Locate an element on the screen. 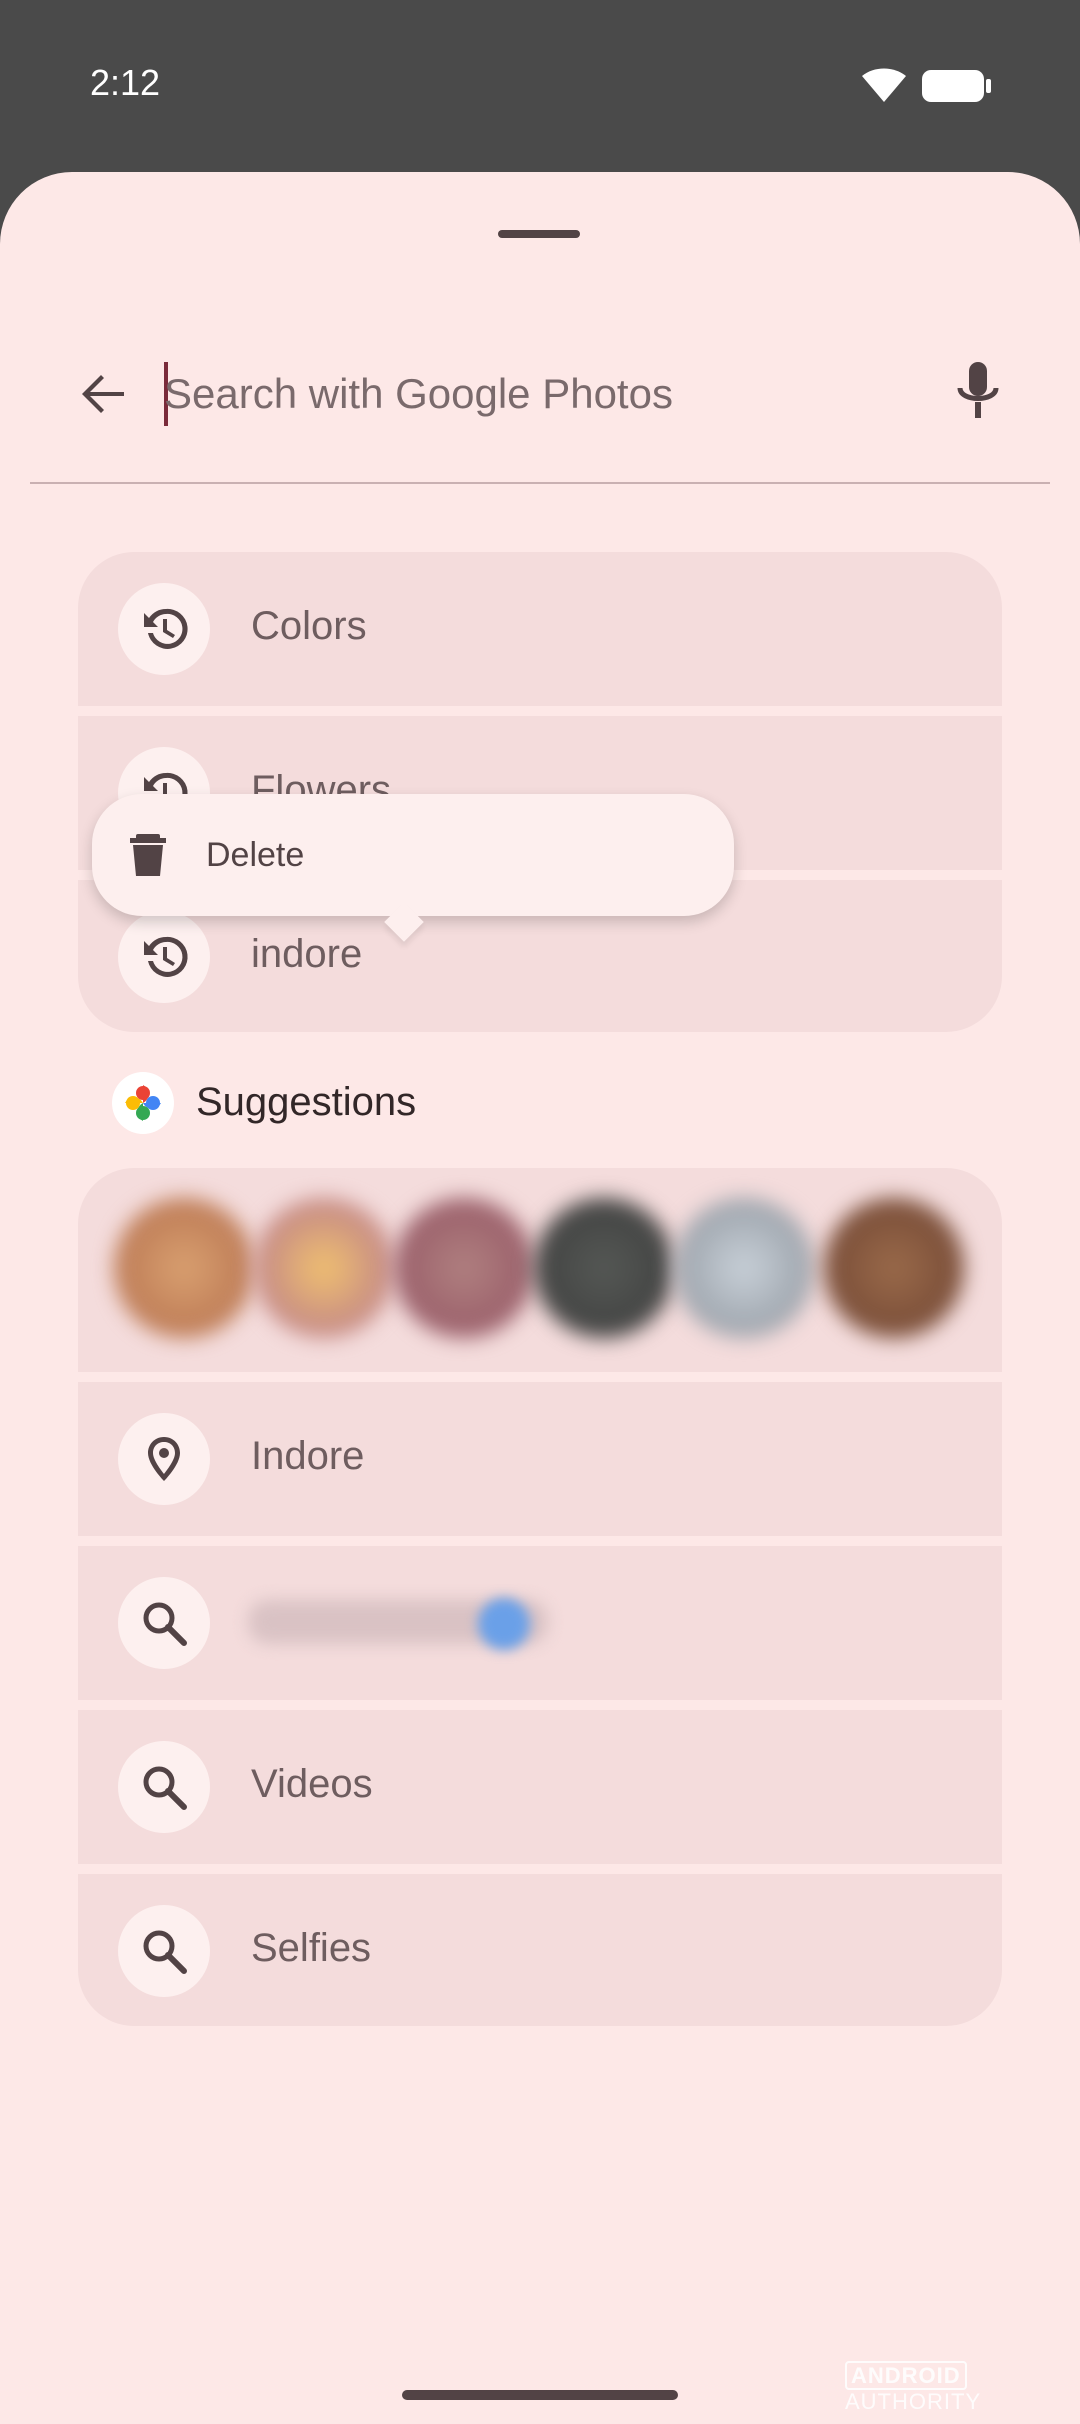 The width and height of the screenshot is (1080, 2424). location-pin-icon is located at coordinates (164, 1459).